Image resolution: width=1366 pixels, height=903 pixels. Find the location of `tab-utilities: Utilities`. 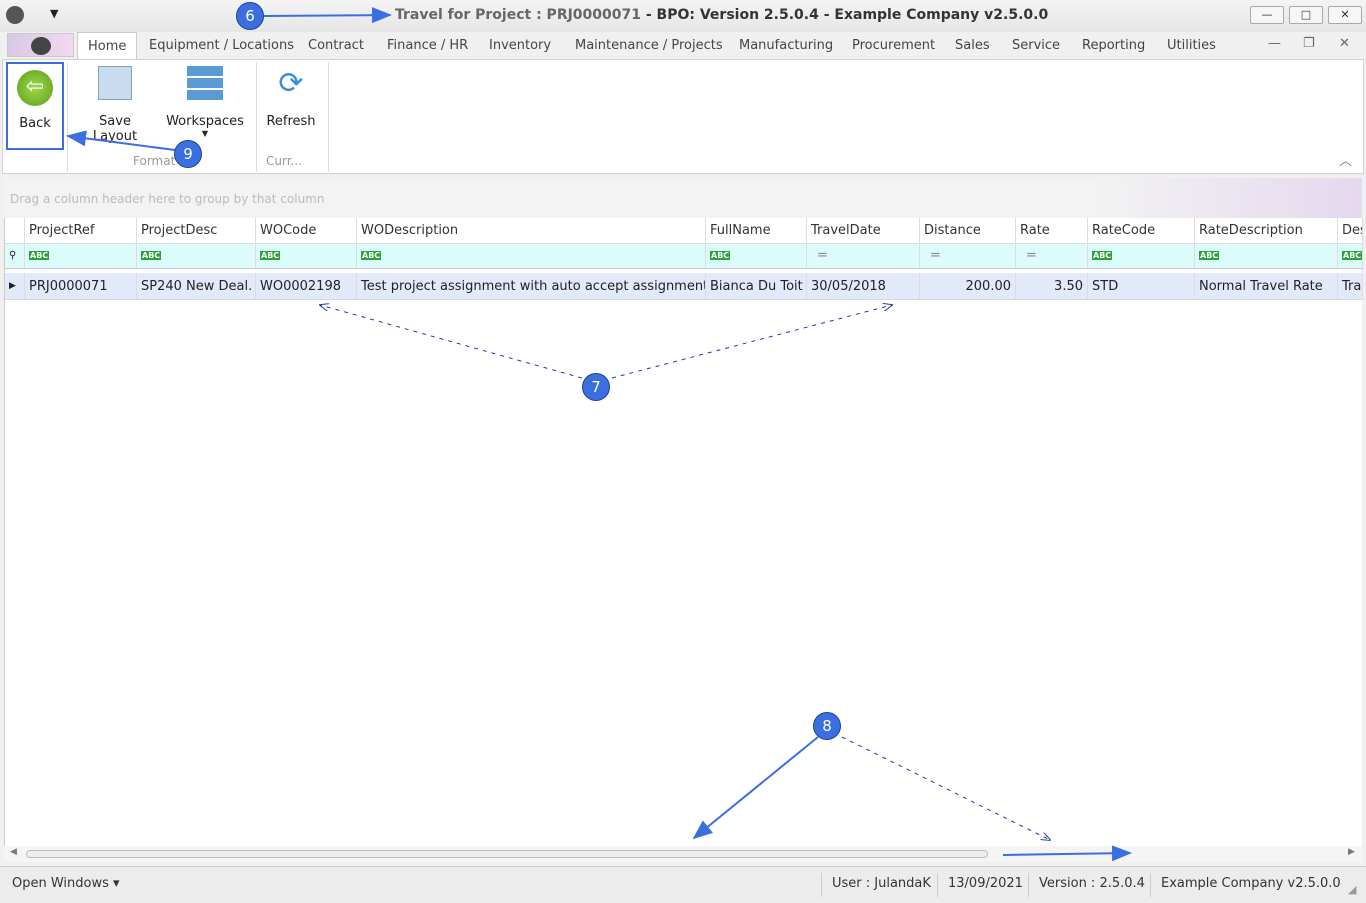

tab-utilities: Utilities is located at coordinates (1191, 45).